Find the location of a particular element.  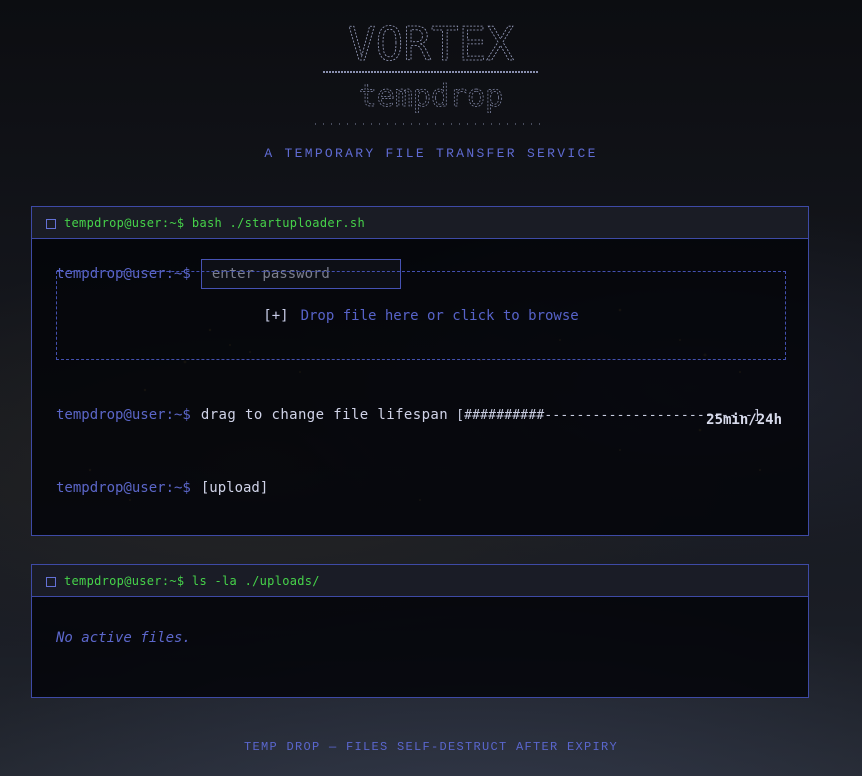

uploads-panel-header: tempdrop@user:~$ ls -la ./uploads/ is located at coordinates (420, 581).